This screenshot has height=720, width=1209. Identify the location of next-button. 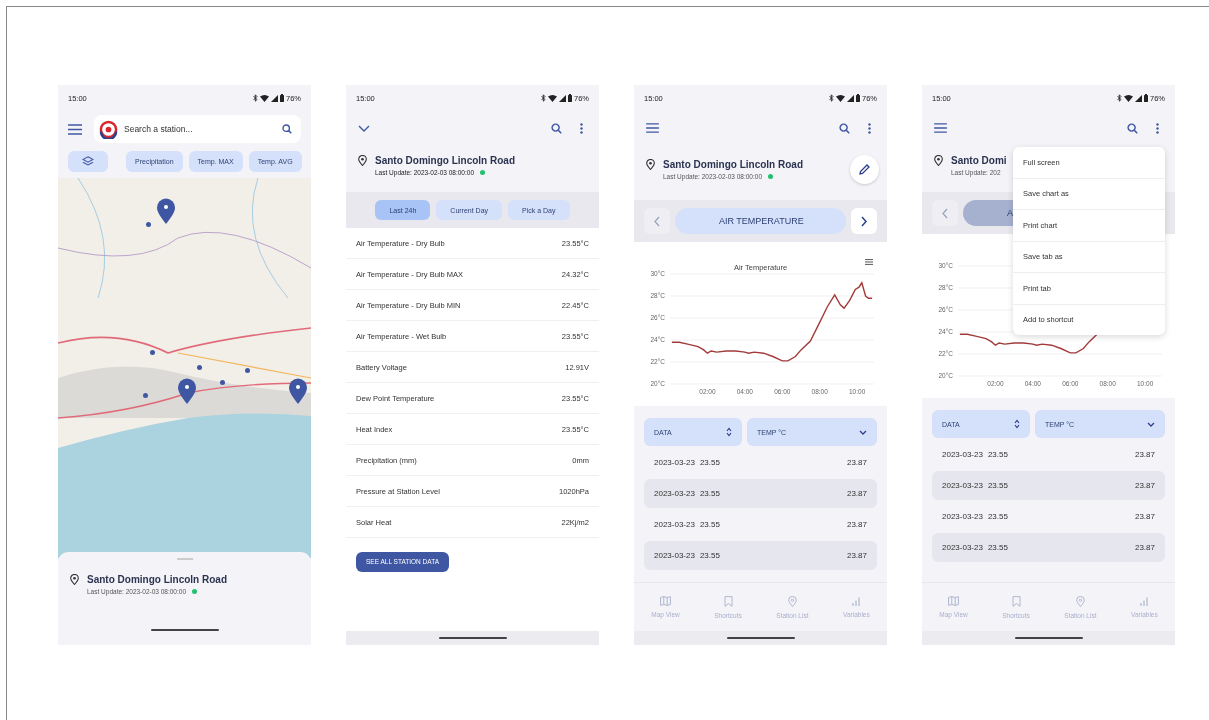
(864, 221).